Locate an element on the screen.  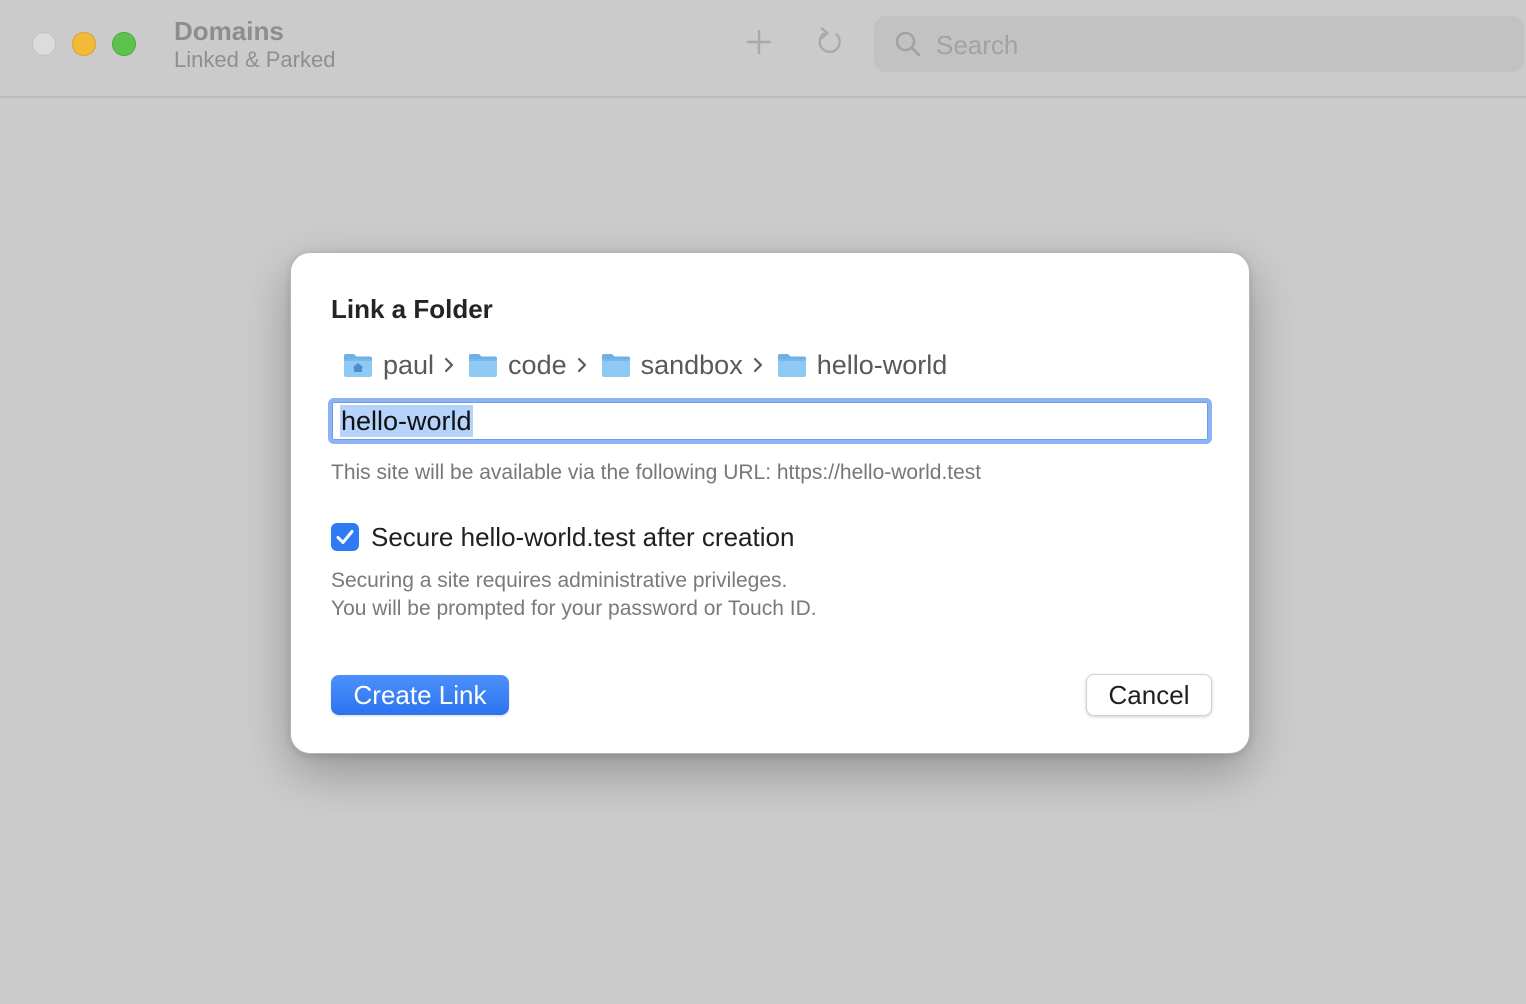
cancel-button: Cancel is located at coordinates (1149, 695).